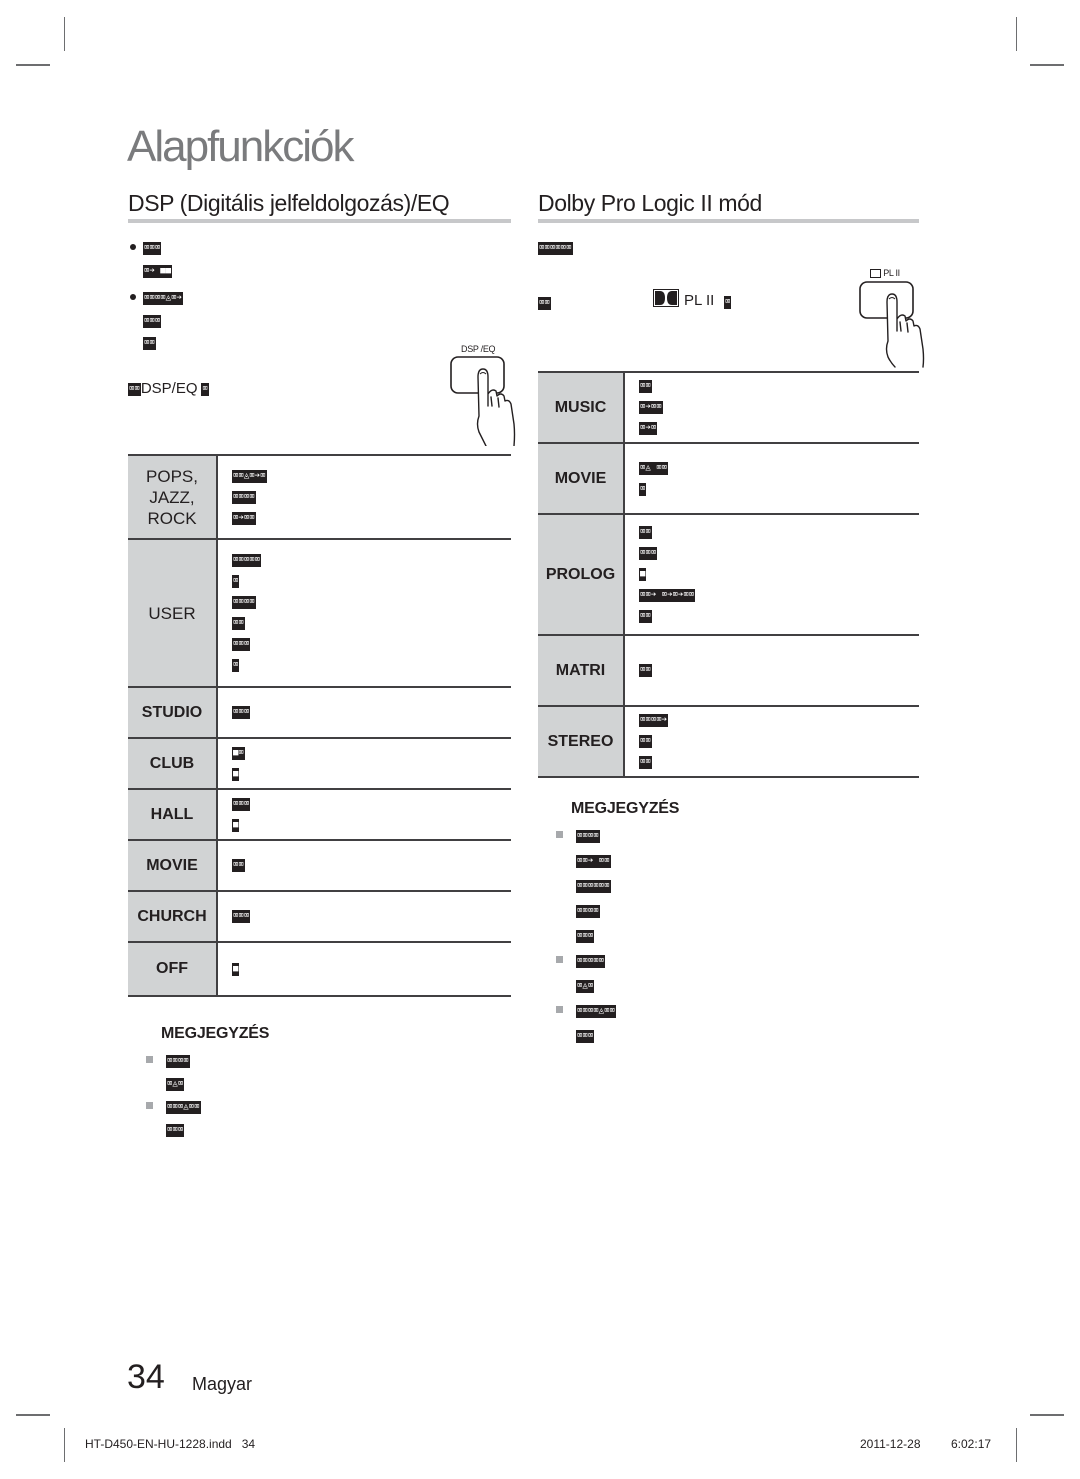 The image size is (1080, 1479). I want to click on mode-row: CLUB ■⌧ ■, so click(319, 763).